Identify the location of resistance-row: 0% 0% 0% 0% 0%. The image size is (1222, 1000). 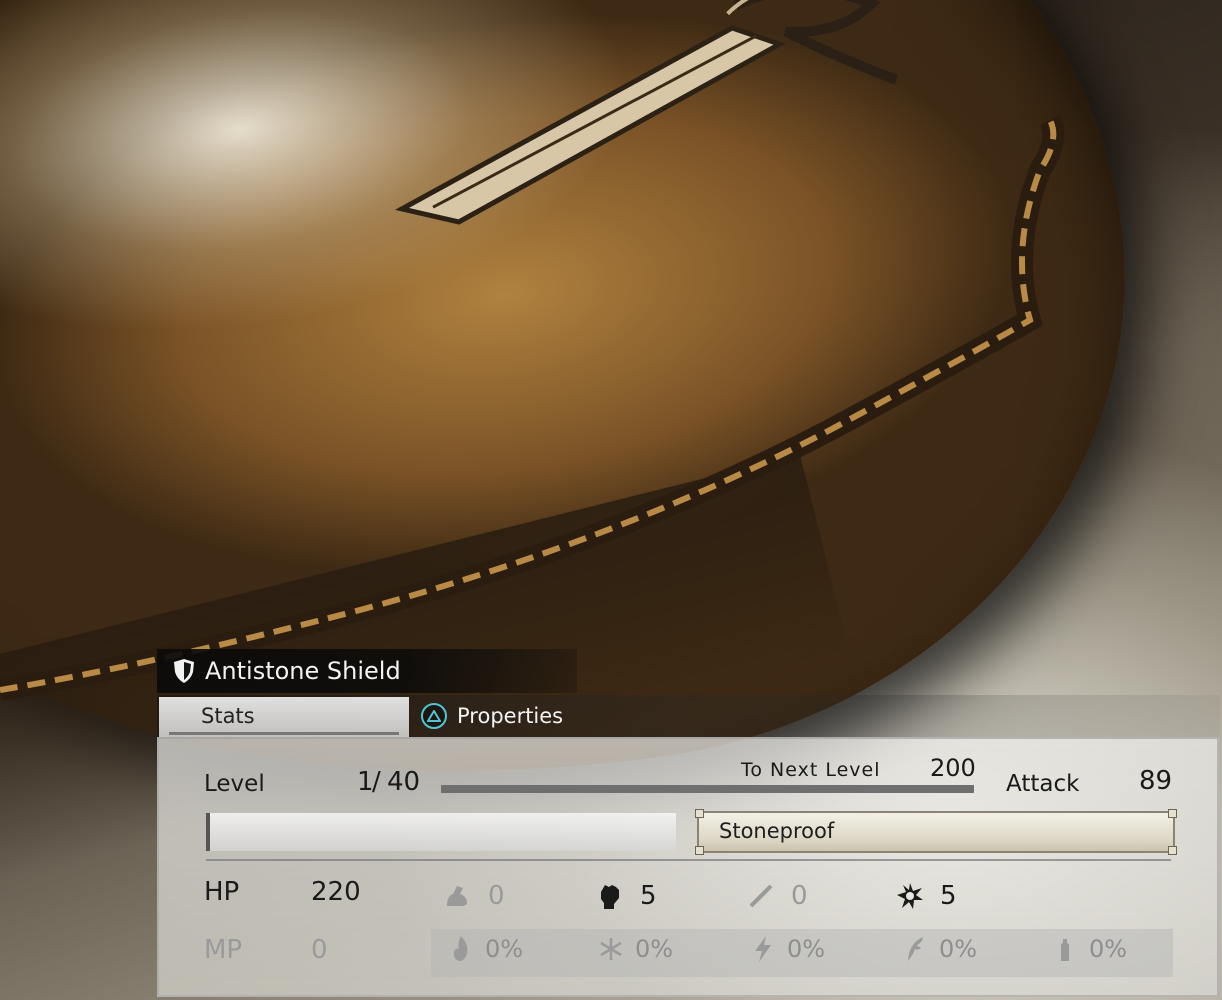
(802, 953).